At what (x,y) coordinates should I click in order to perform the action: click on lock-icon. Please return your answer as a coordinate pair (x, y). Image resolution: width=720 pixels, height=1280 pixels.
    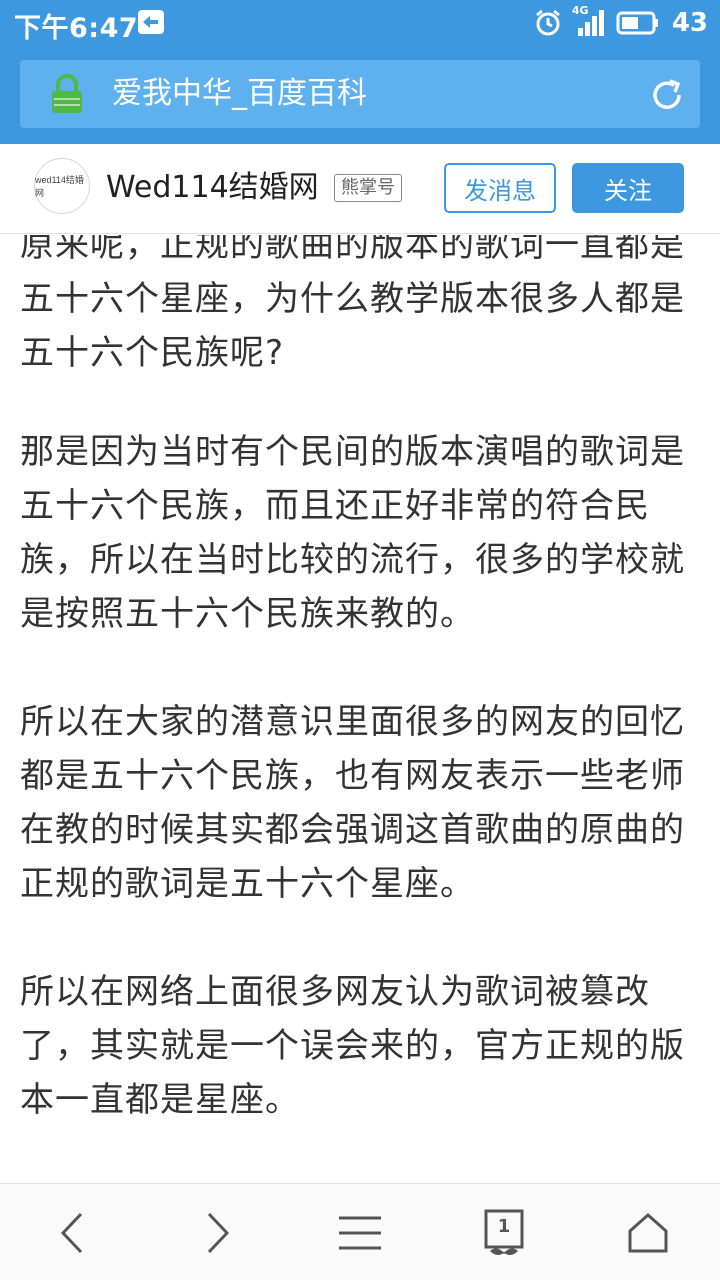
    Looking at the image, I should click on (67, 96).